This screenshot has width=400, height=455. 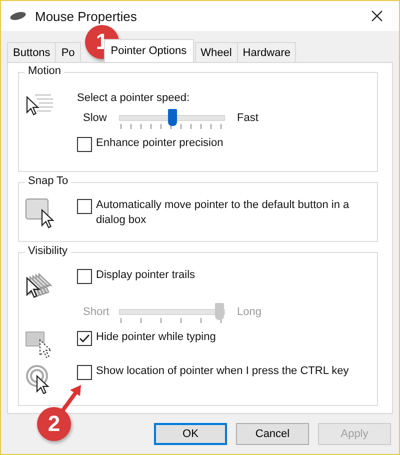 I want to click on checkmark-icon, so click(x=84, y=338).